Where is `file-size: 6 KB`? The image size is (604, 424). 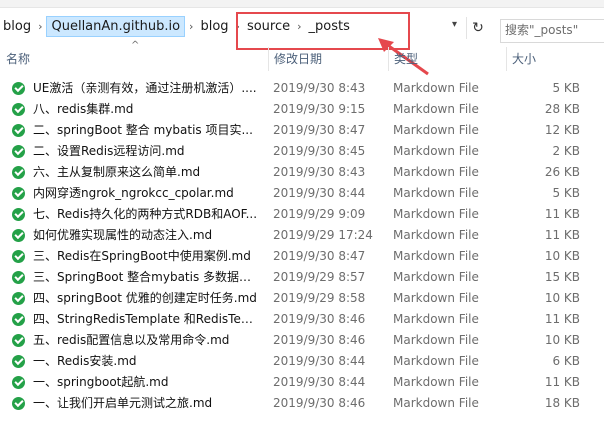
file-size: 6 KB is located at coordinates (566, 361).